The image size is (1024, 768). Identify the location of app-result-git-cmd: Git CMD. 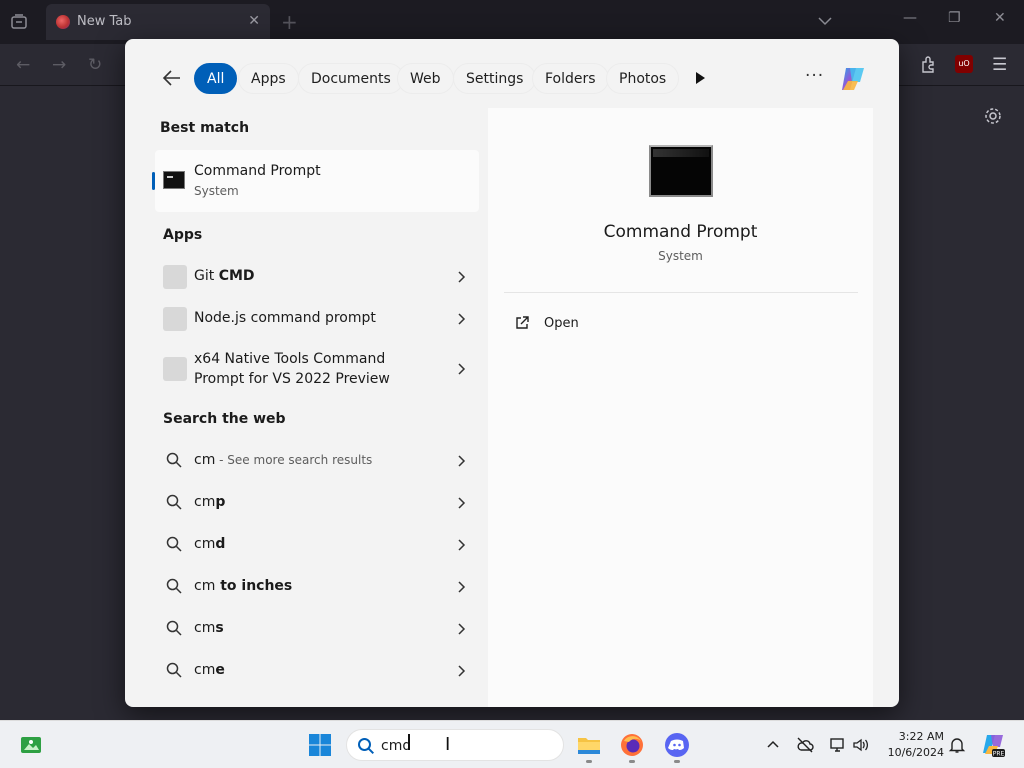
(311, 277).